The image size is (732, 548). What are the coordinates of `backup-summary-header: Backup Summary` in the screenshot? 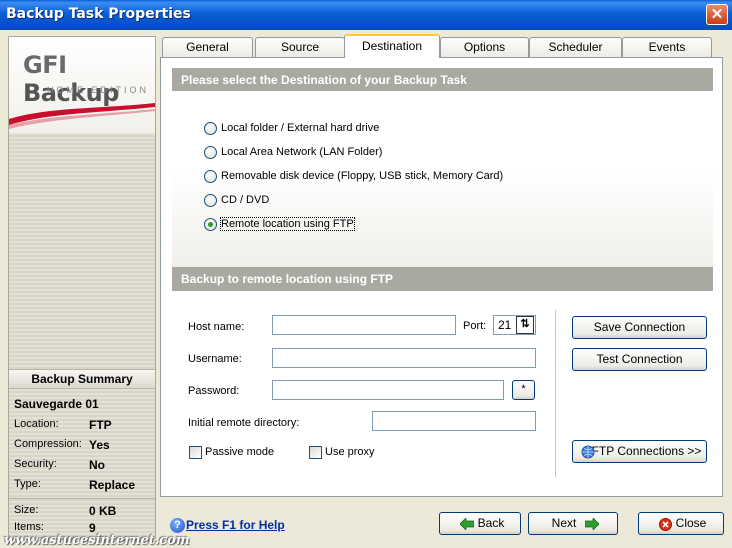 It's located at (82, 379).